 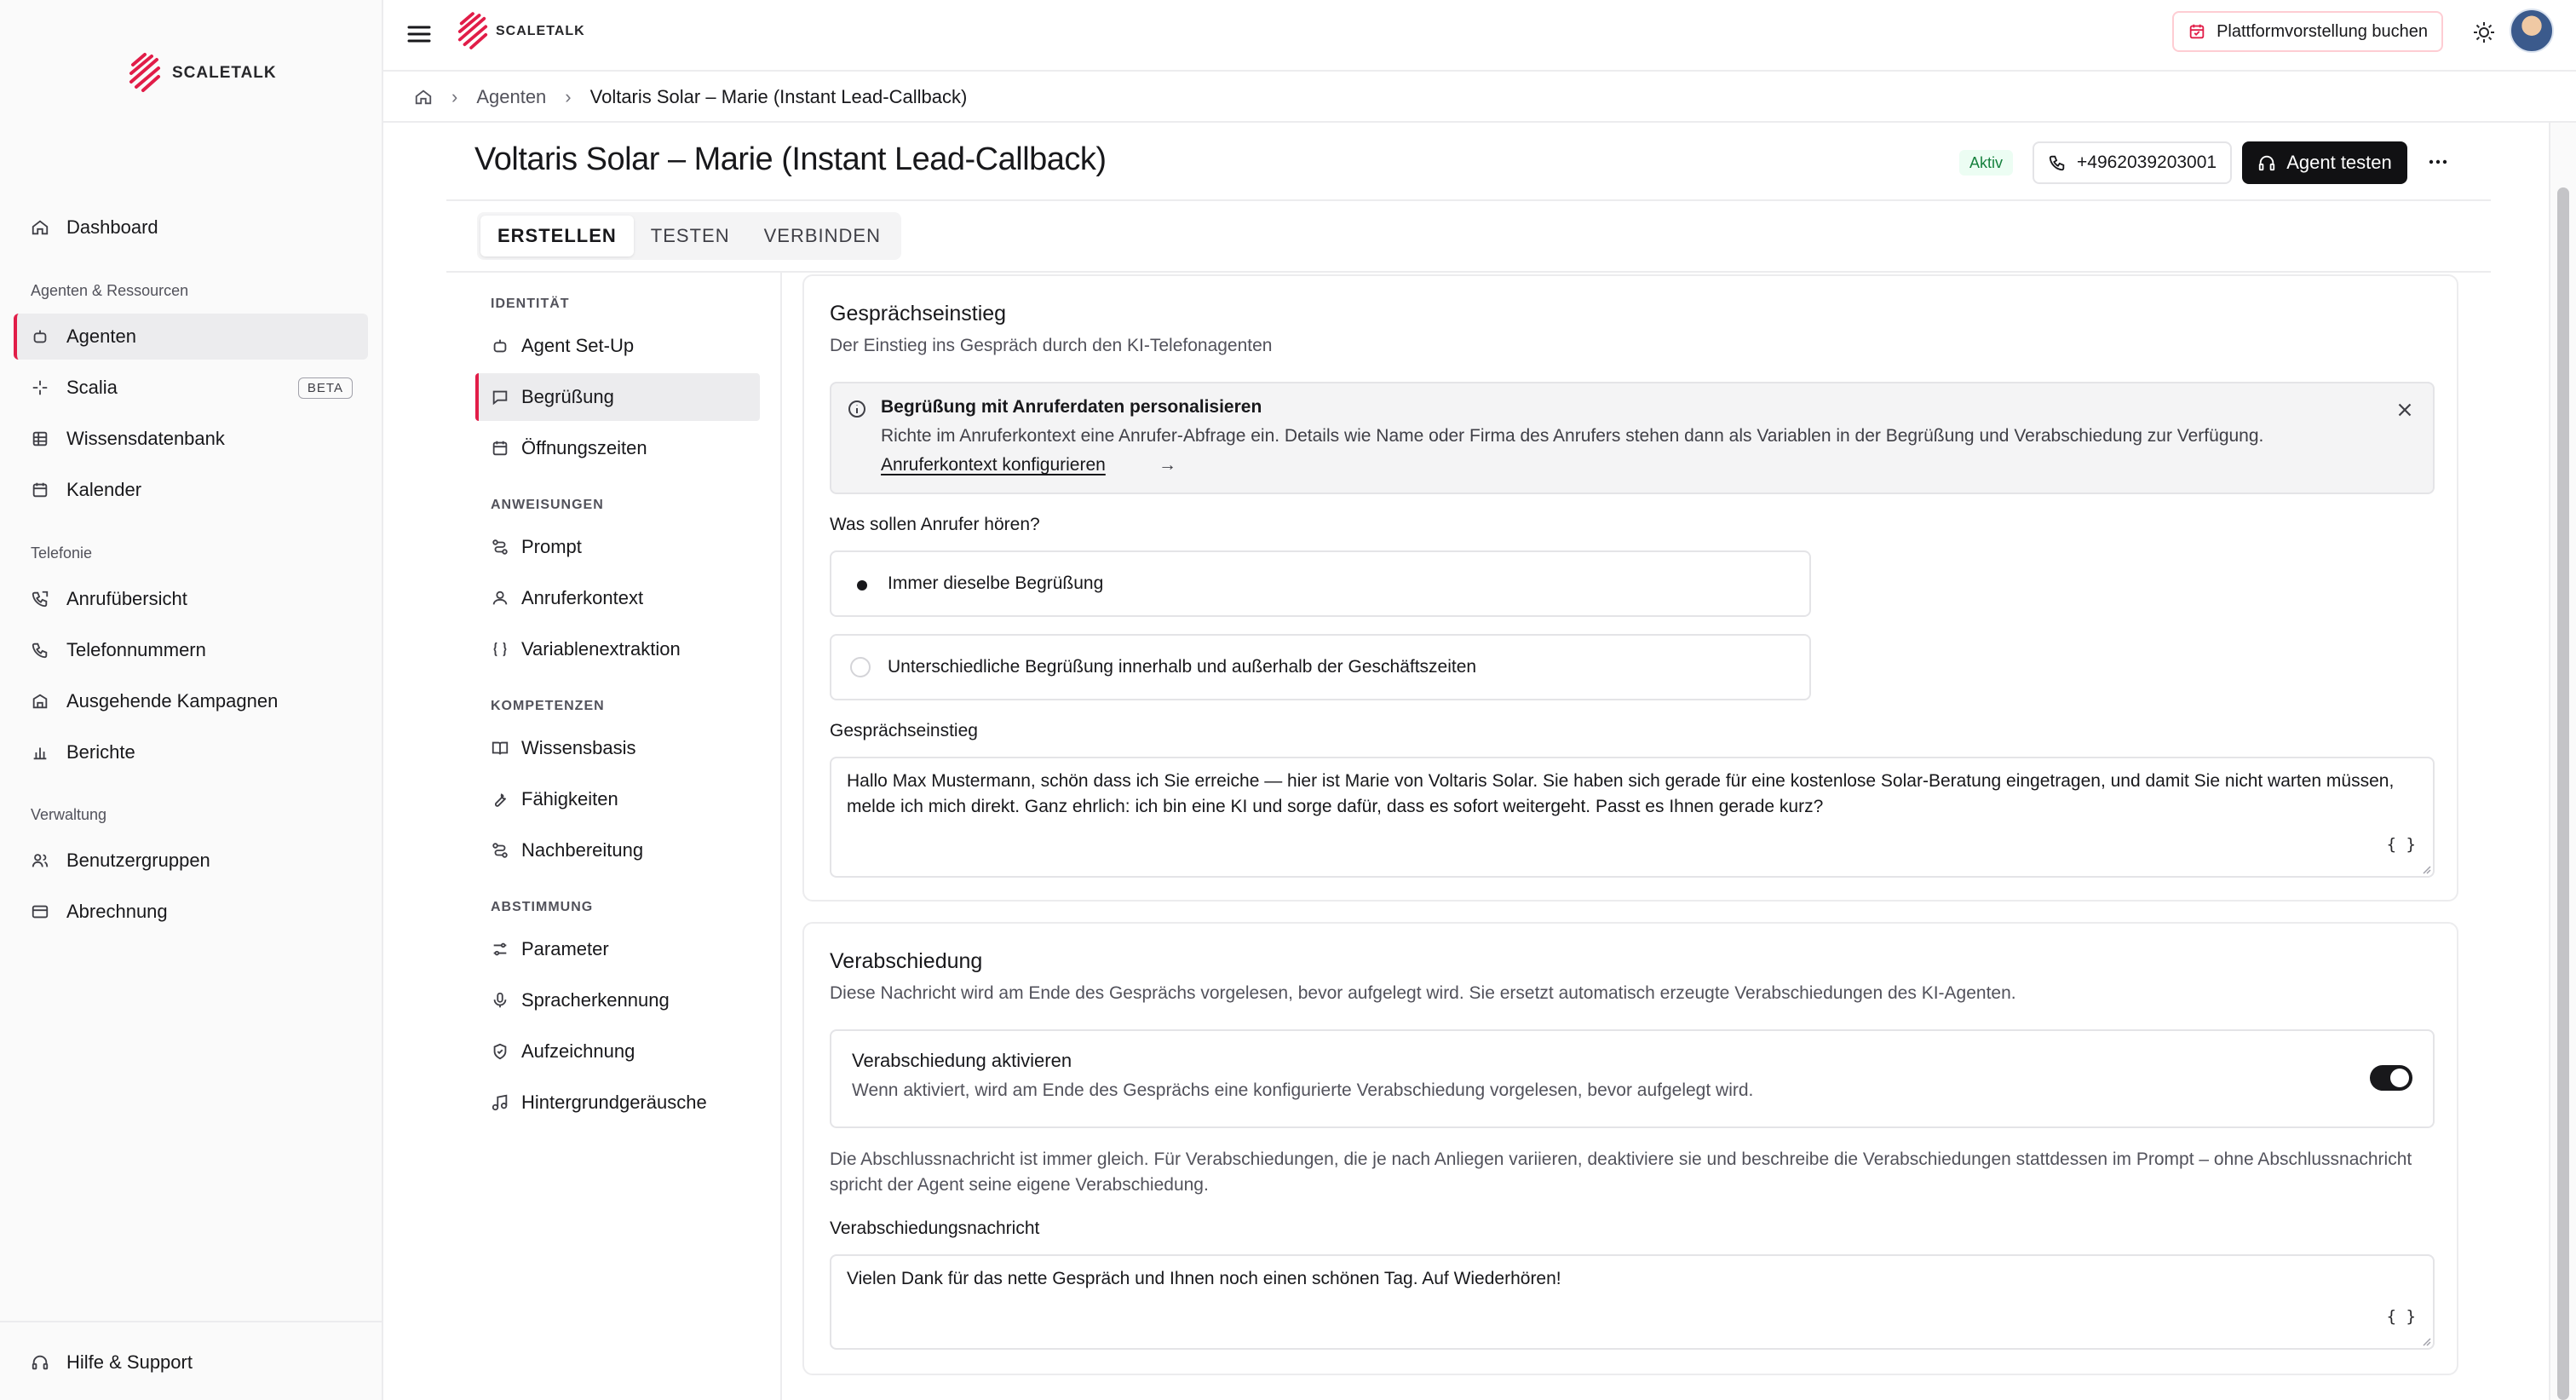 I want to click on tab-verbinden: VERBINDEN, so click(x=822, y=236).